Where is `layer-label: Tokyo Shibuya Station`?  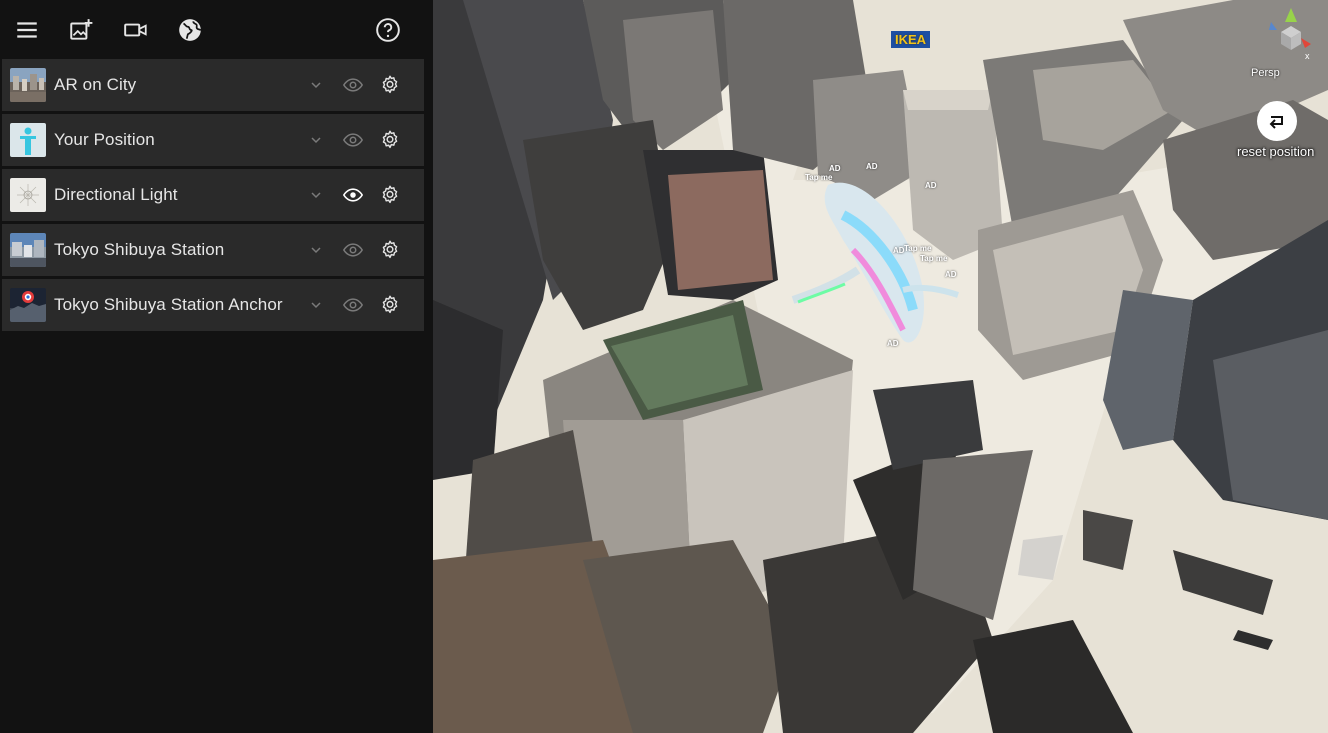
layer-label: Tokyo Shibuya Station is located at coordinates (139, 249).